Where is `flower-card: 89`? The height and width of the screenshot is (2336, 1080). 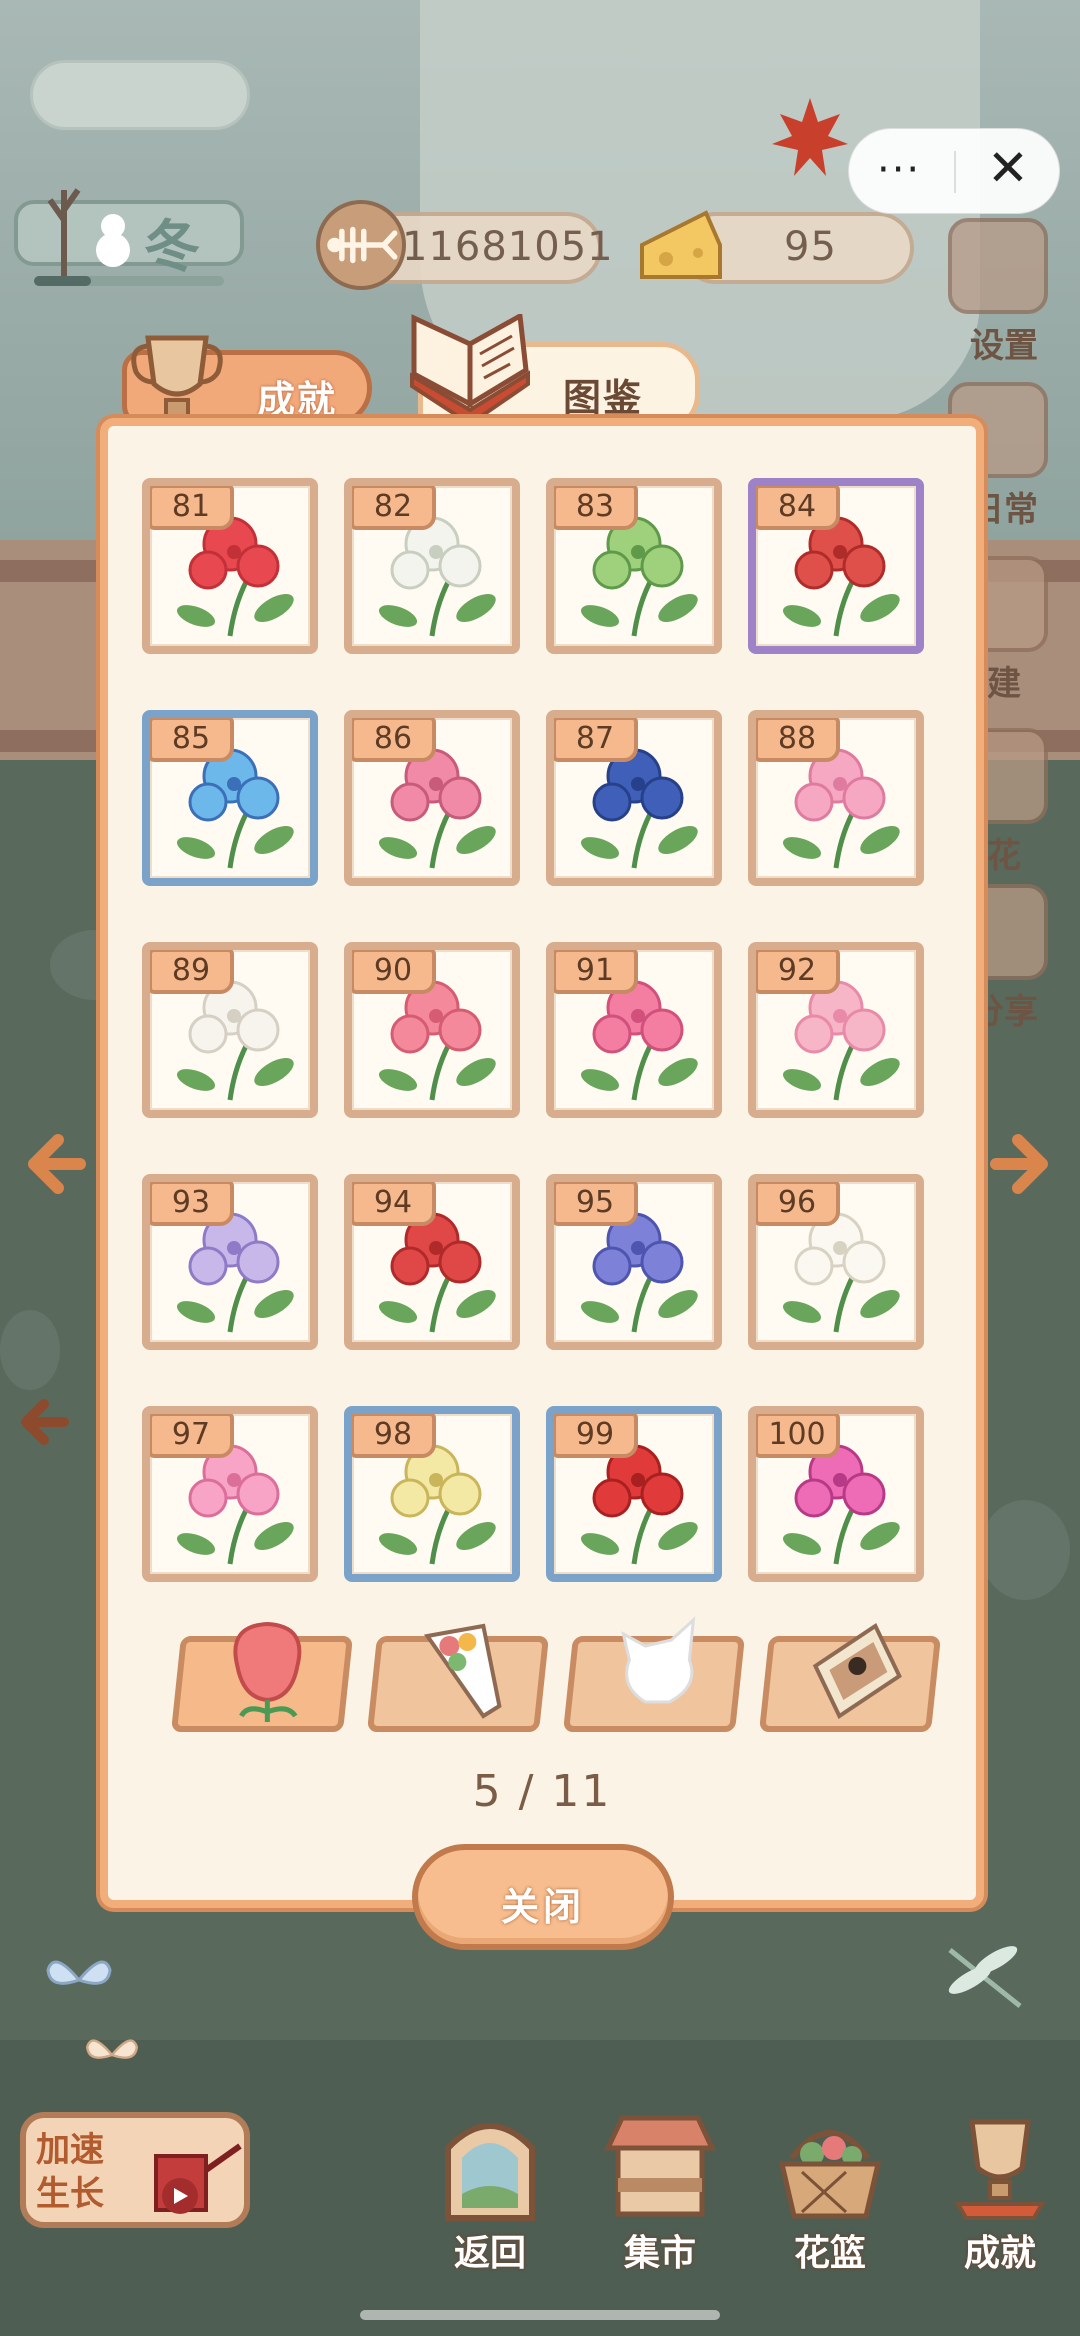 flower-card: 89 is located at coordinates (230, 1030).